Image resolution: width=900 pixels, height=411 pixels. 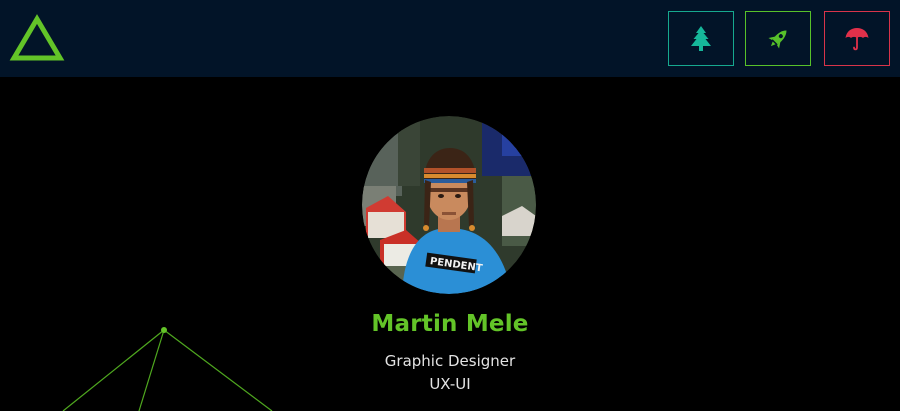 I want to click on profile-title-secondary: UX-UI, so click(x=450, y=384).